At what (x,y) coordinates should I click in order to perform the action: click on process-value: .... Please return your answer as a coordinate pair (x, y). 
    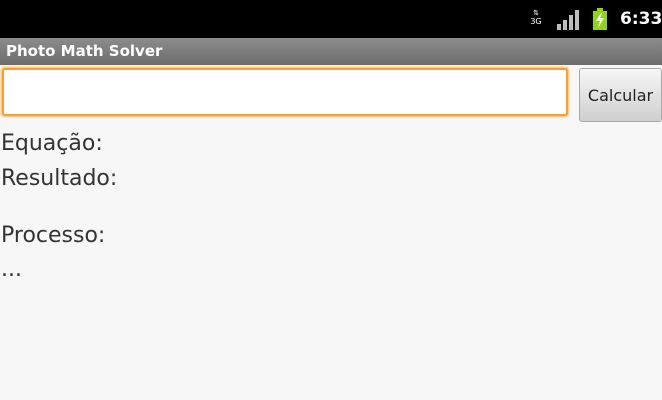
    Looking at the image, I should click on (11, 269).